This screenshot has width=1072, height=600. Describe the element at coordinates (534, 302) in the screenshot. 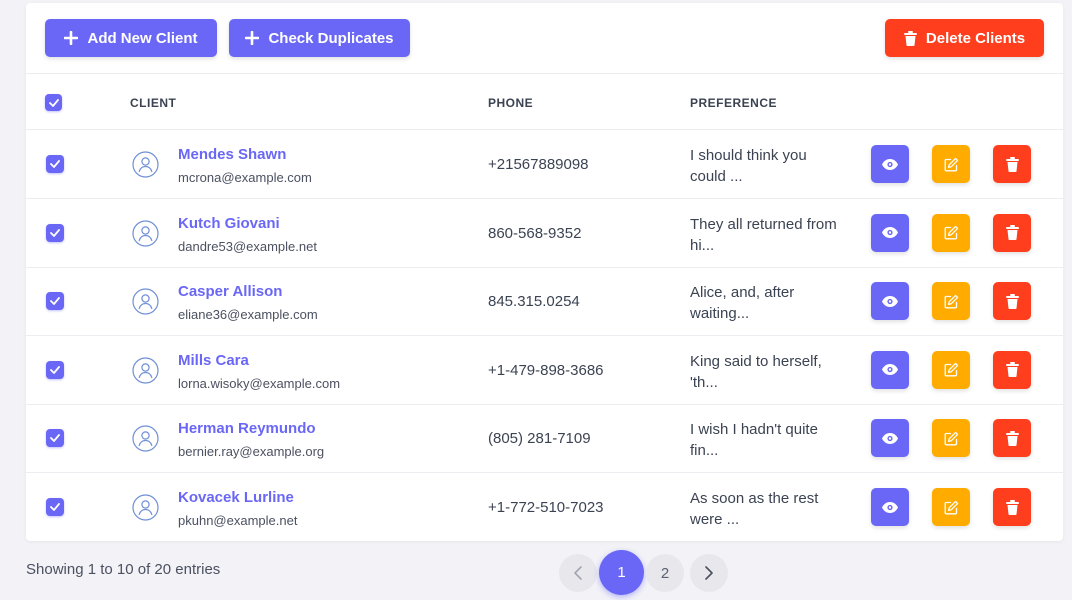

I see `client-phone: 845.315.0254` at that location.